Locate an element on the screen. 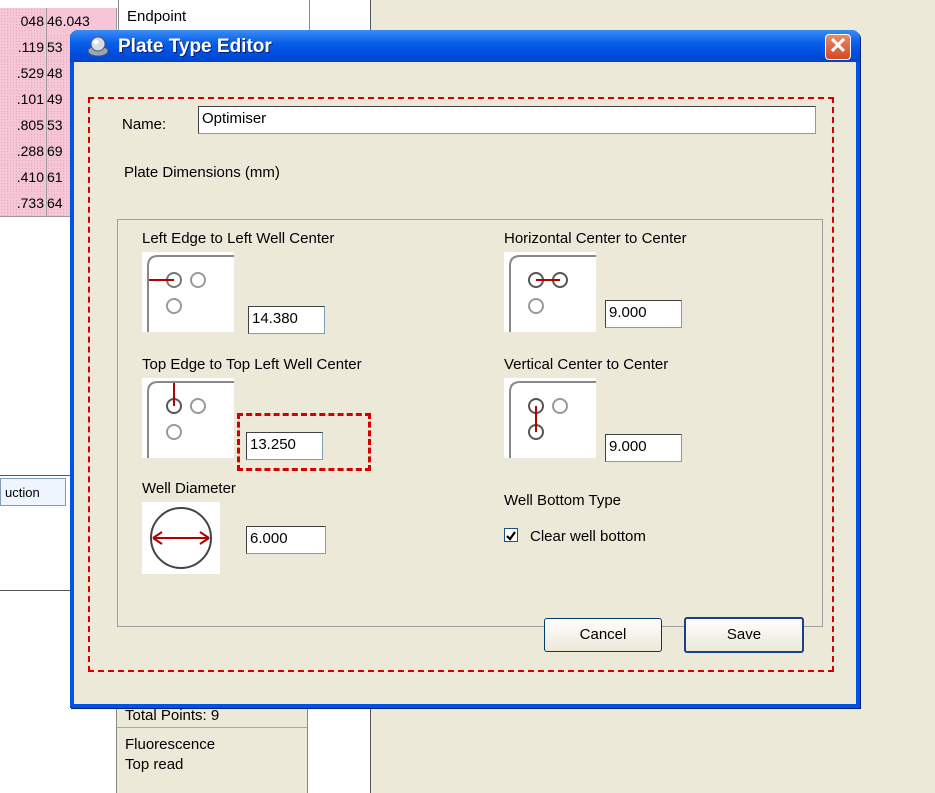 This screenshot has height=793, width=935. top-edge-label: Top Edge to Top Left Well Center is located at coordinates (252, 364).